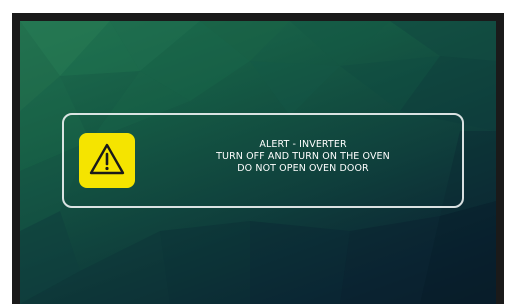 This screenshot has width=515, height=304. I want to click on alert-line-1: TURN OFF AND TURN ON THE OVEN, so click(303, 156).